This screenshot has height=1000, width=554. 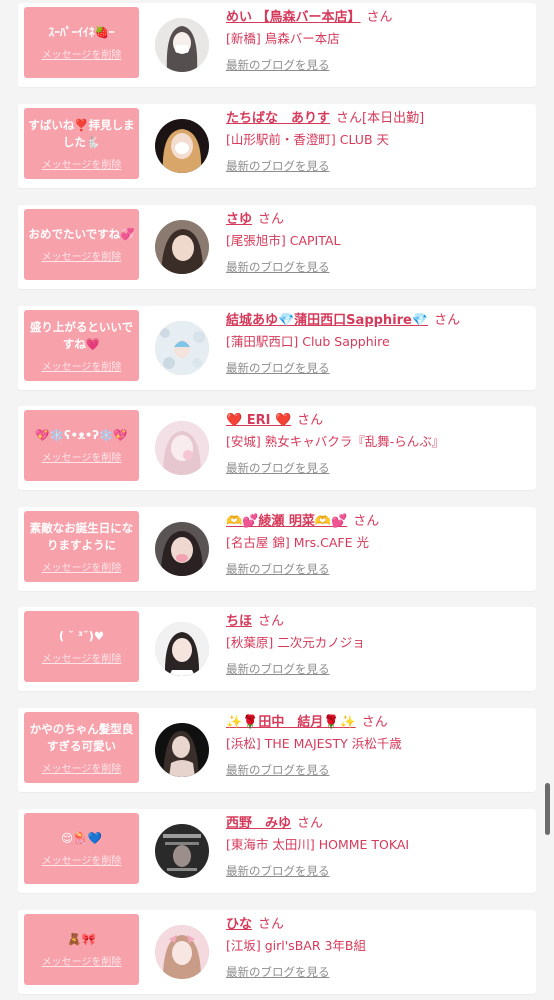 I want to click on shop-name: [江坂] girl'sBAR 3年B組, so click(x=296, y=945).